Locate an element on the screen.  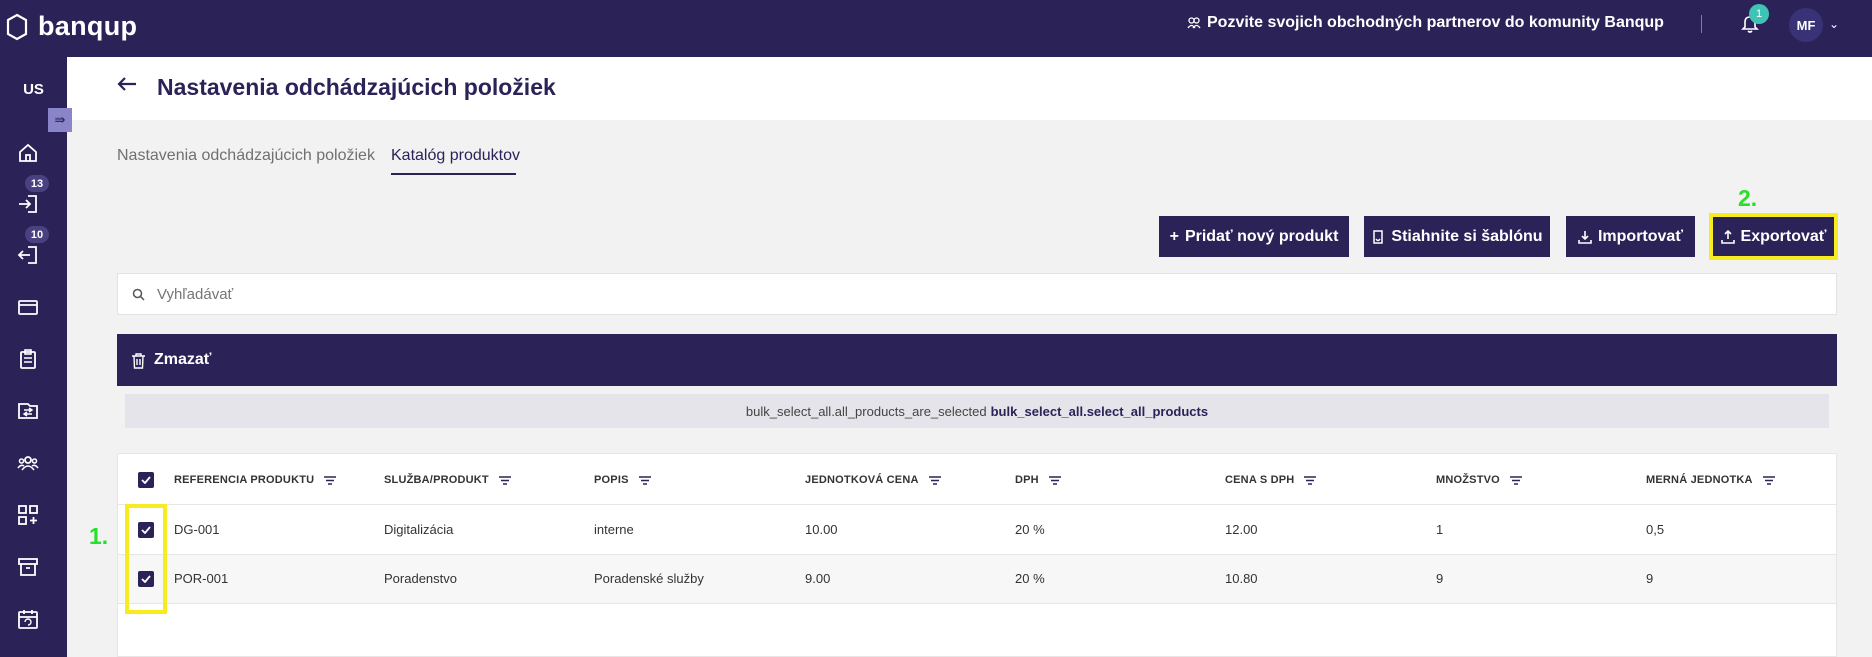
add-product-button: + Pridať nový produkt is located at coordinates (1254, 236).